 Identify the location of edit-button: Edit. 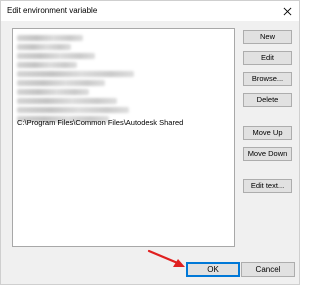
(267, 58).